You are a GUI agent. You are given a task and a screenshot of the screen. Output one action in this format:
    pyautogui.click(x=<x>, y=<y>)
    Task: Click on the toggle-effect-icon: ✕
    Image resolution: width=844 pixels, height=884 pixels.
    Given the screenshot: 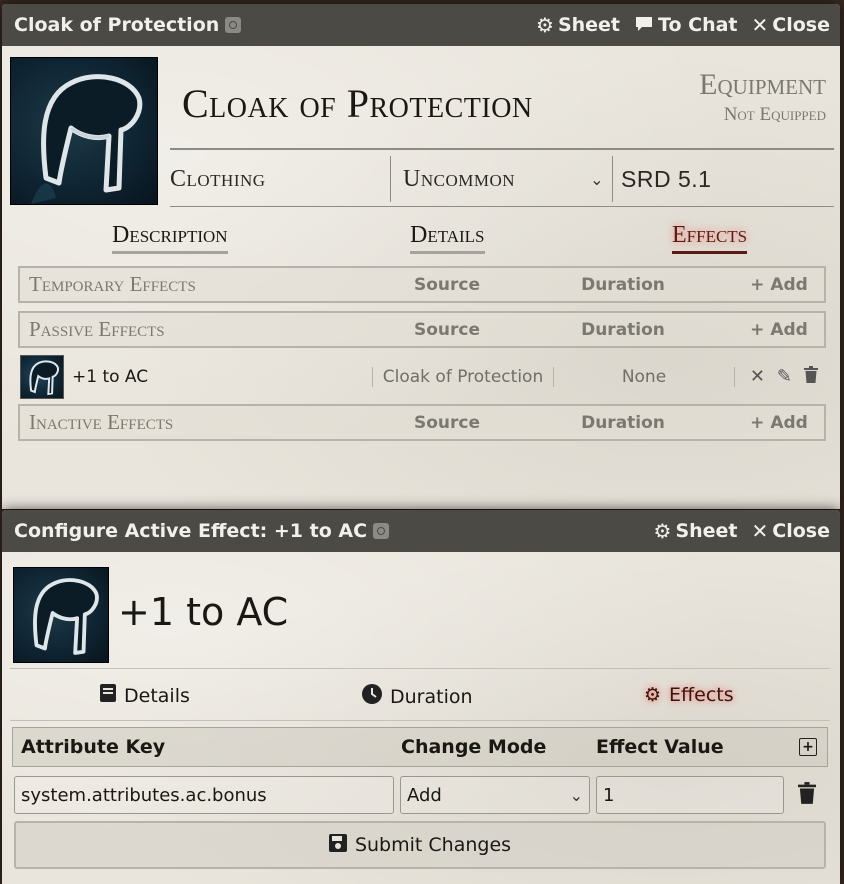 What is the action you would take?
    pyautogui.click(x=757, y=377)
    